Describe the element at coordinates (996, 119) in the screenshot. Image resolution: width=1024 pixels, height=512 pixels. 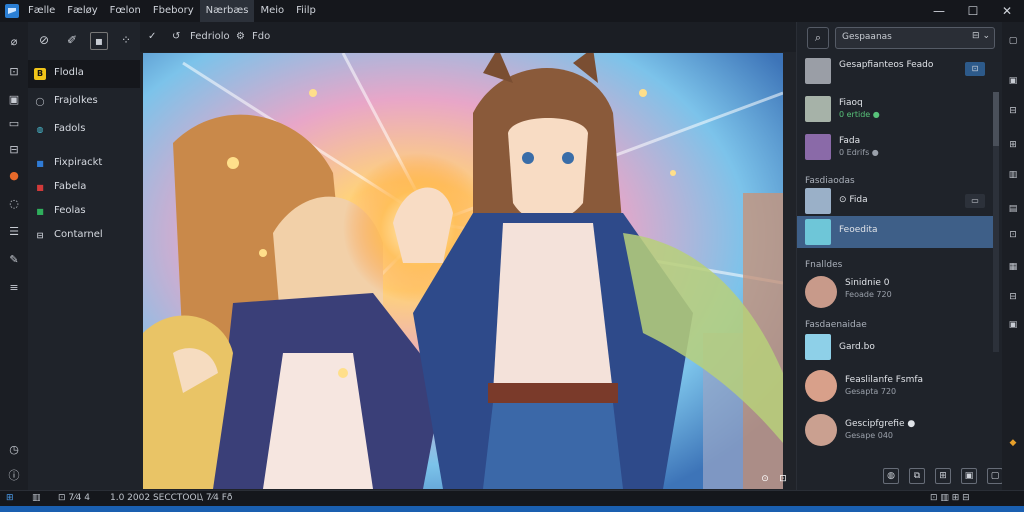
I see `scrollbar-thumb` at that location.